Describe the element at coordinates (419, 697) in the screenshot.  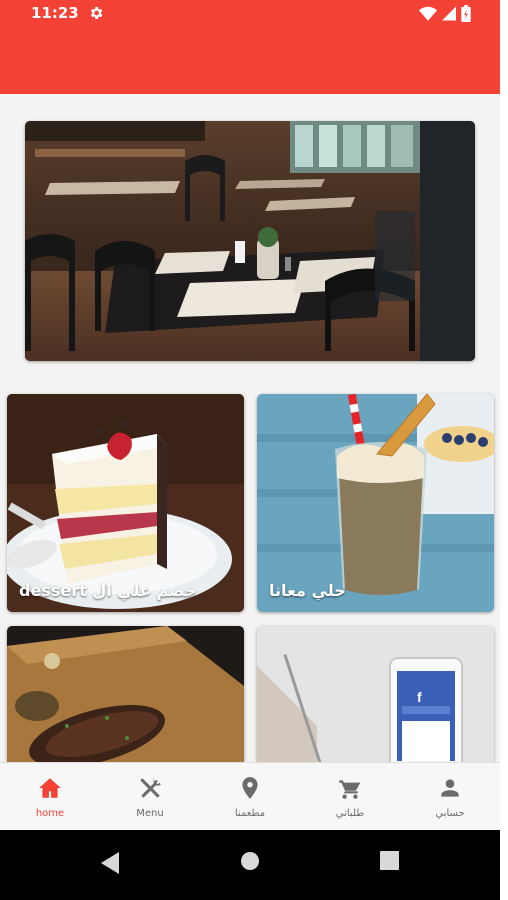
I see `svg-text: f` at that location.